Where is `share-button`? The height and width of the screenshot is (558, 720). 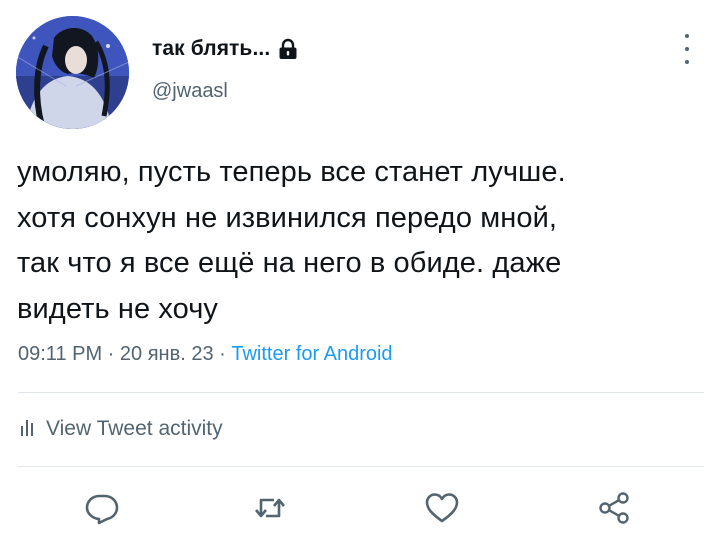
share-button is located at coordinates (614, 508).